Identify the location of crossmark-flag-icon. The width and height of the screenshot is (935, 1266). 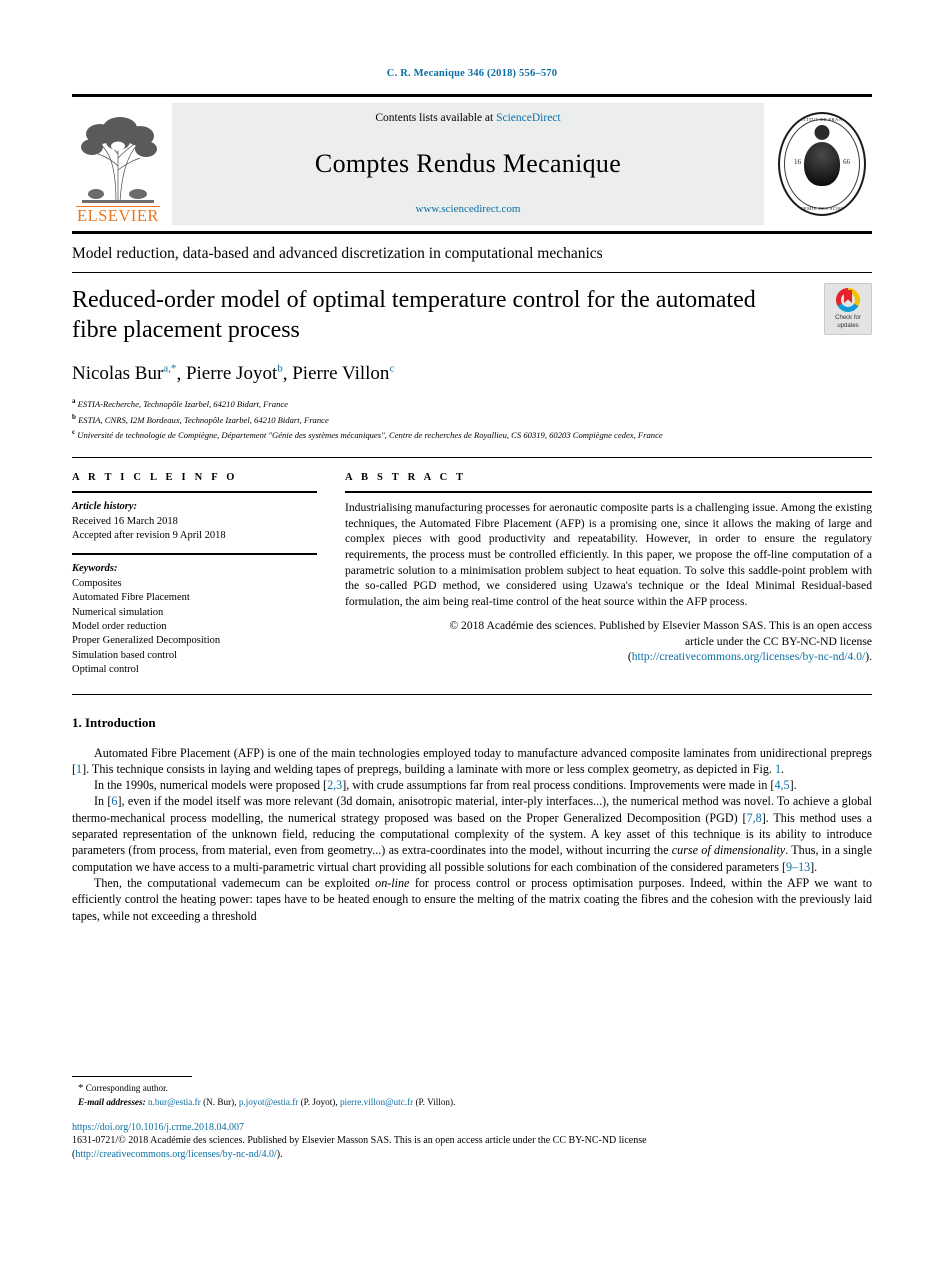
(848, 296).